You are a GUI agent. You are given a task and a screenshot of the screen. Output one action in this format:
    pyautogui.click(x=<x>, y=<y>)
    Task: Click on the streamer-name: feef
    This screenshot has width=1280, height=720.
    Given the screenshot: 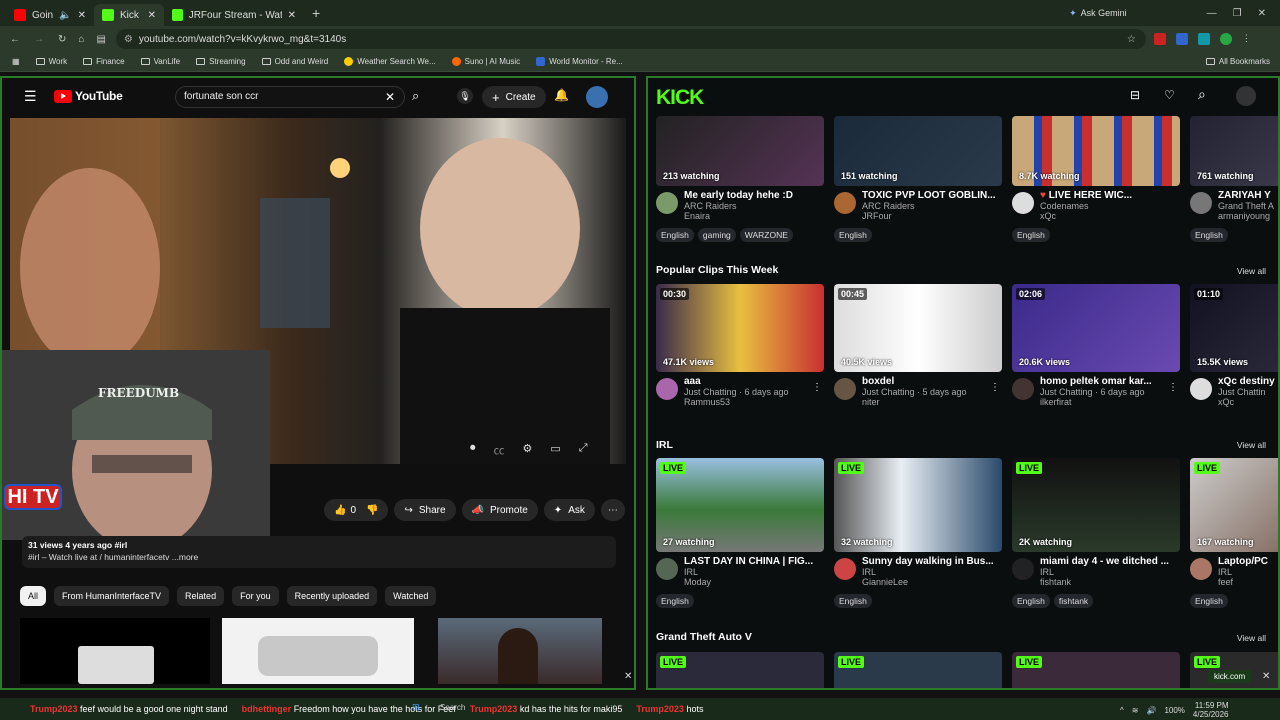 What is the action you would take?
    pyautogui.click(x=1248, y=582)
    